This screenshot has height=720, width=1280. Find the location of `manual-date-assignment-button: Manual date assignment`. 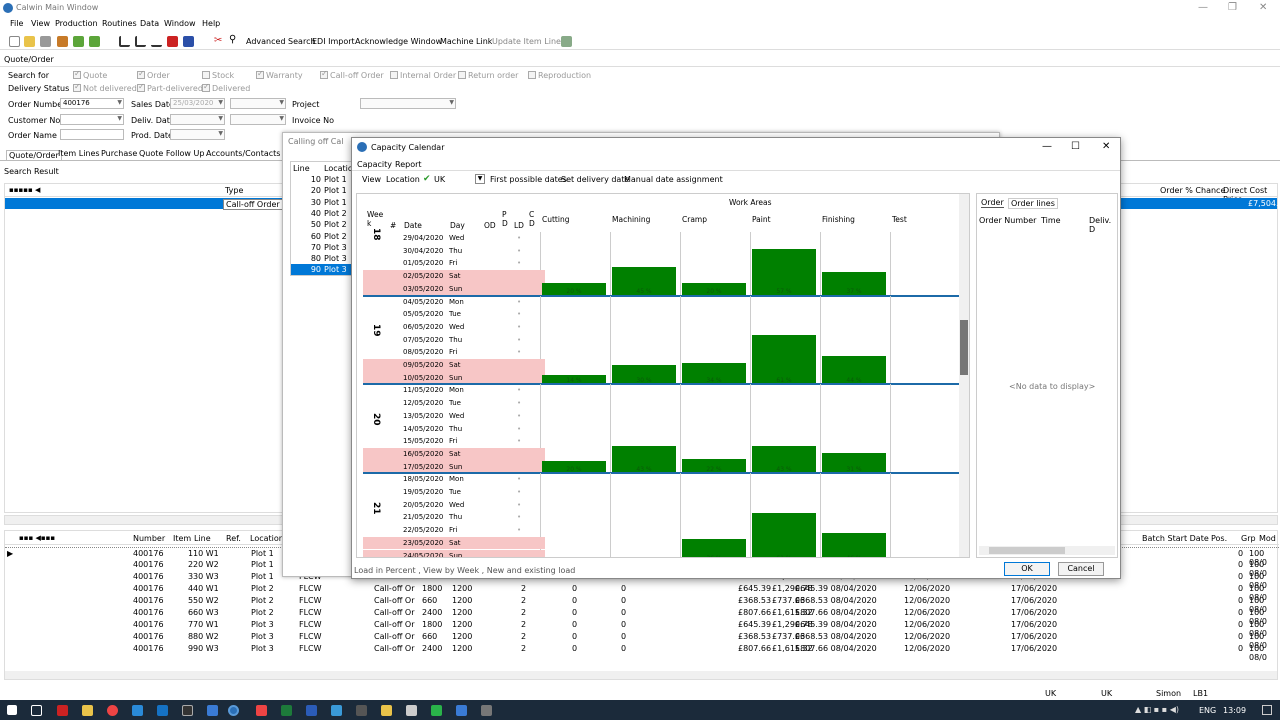

manual-date-assignment-button: Manual date assignment is located at coordinates (673, 179).